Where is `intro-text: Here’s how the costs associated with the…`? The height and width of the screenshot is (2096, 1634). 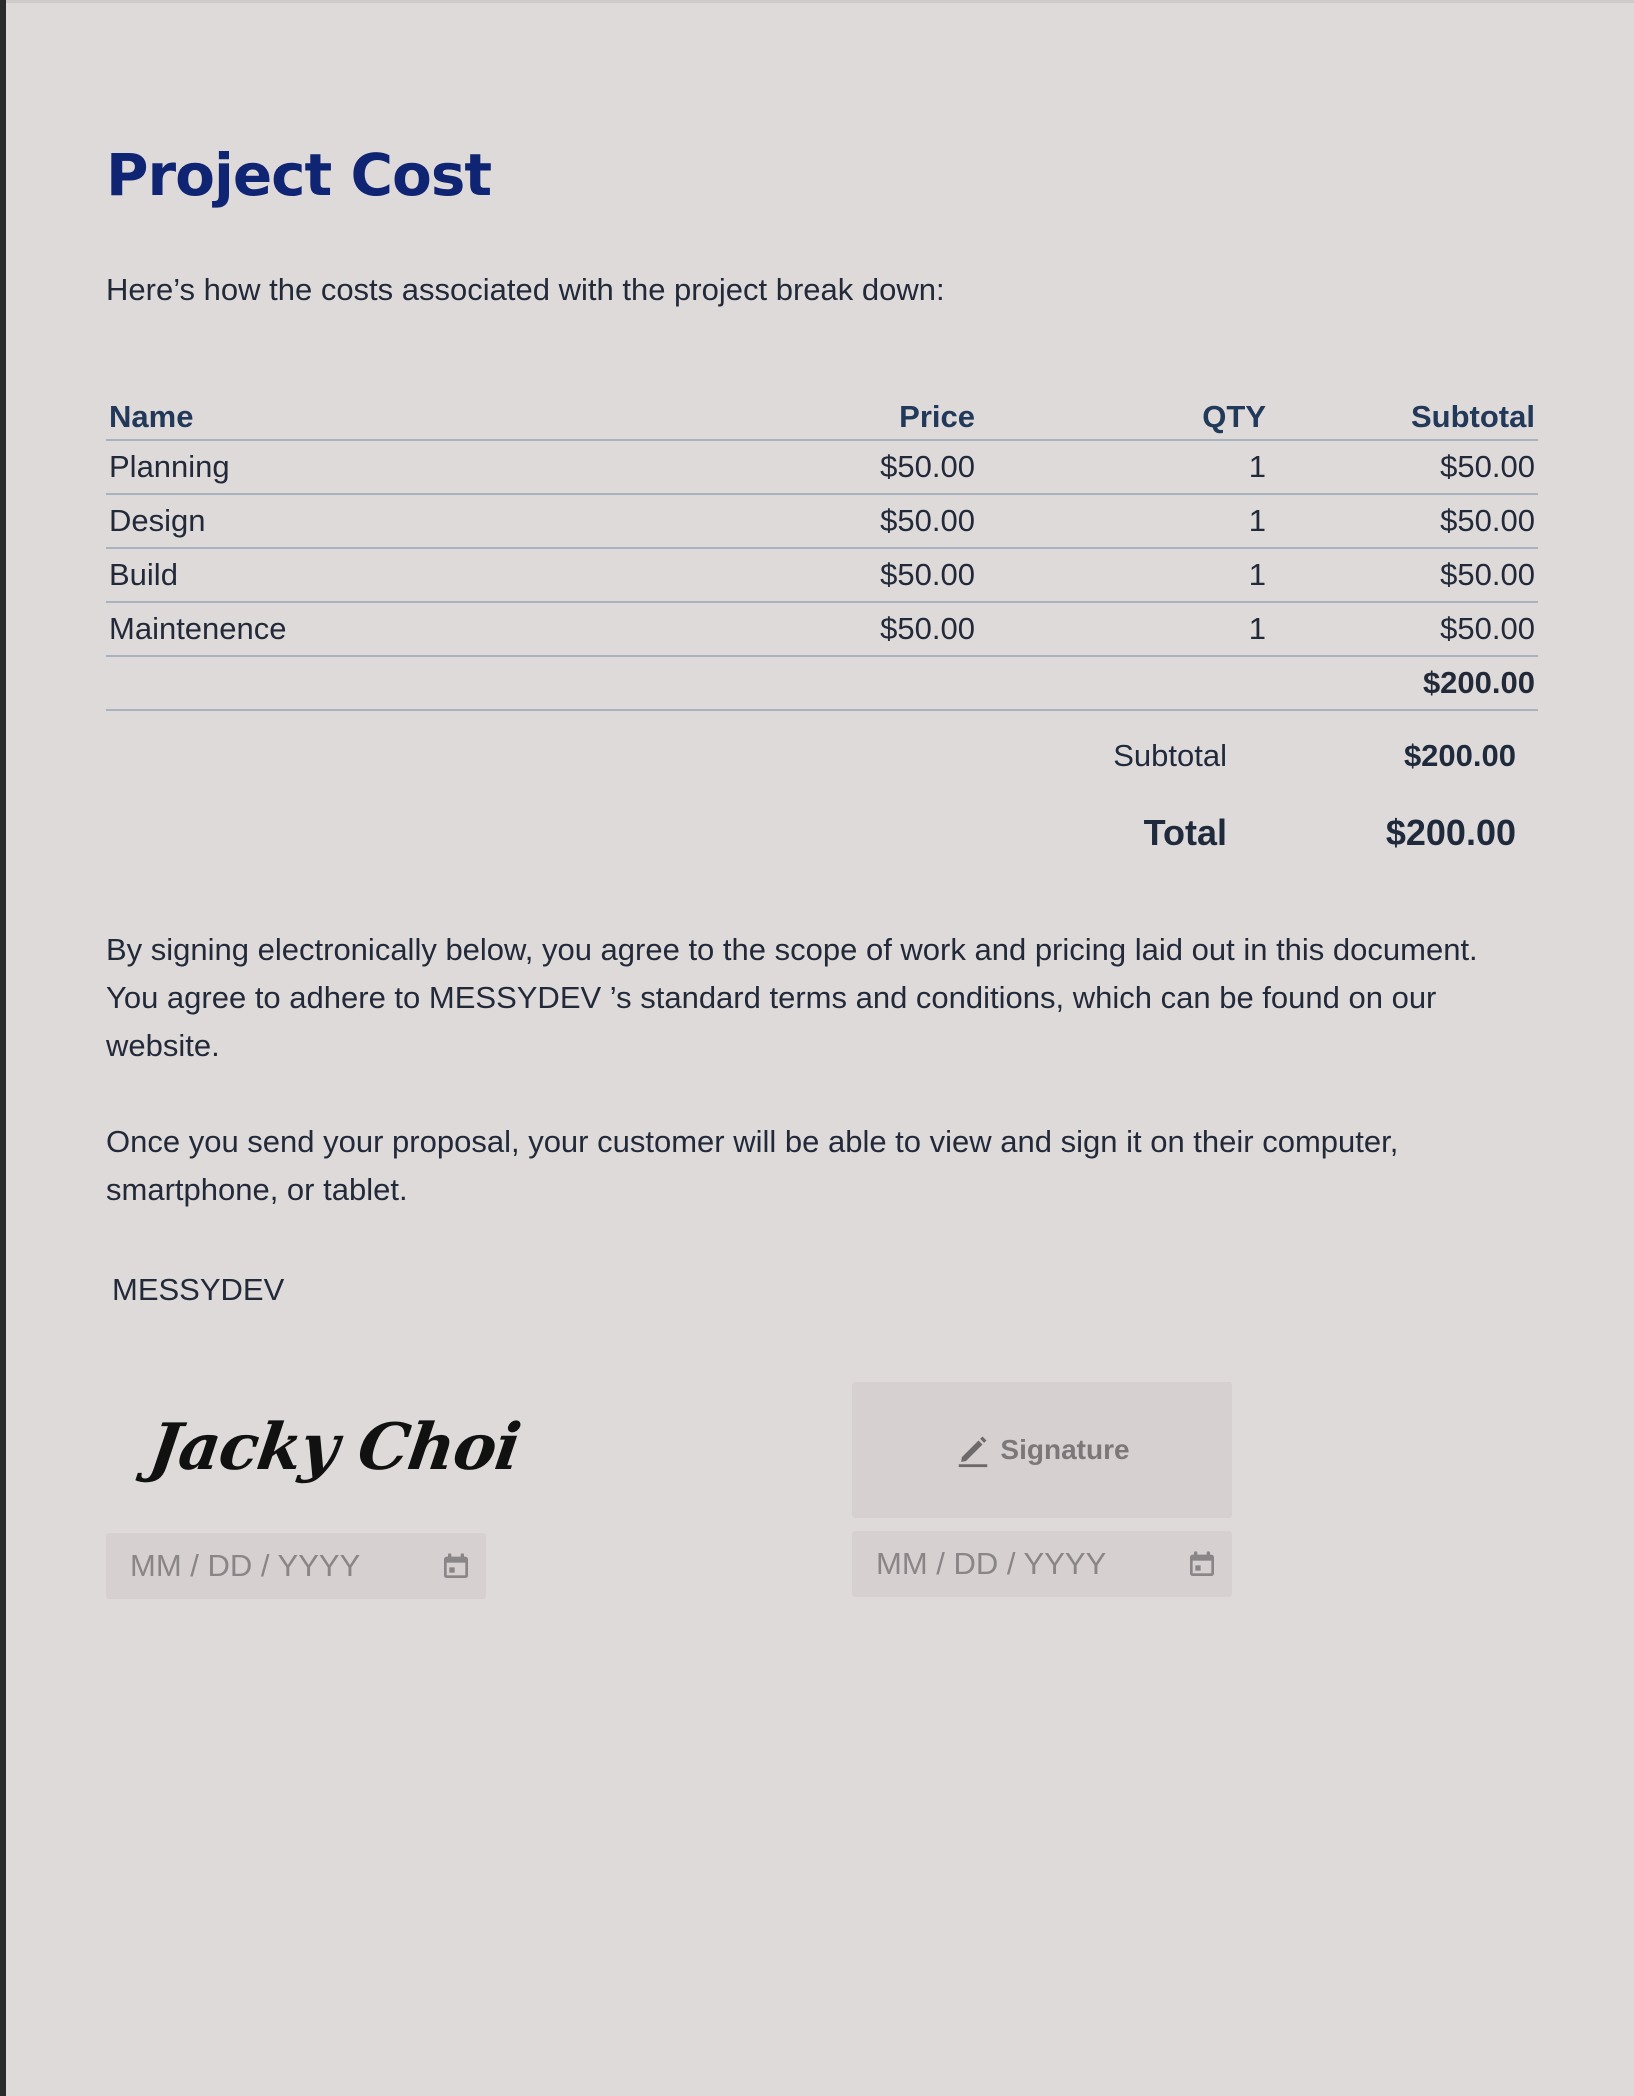 intro-text: Here’s how the costs associated with the… is located at coordinates (525, 289).